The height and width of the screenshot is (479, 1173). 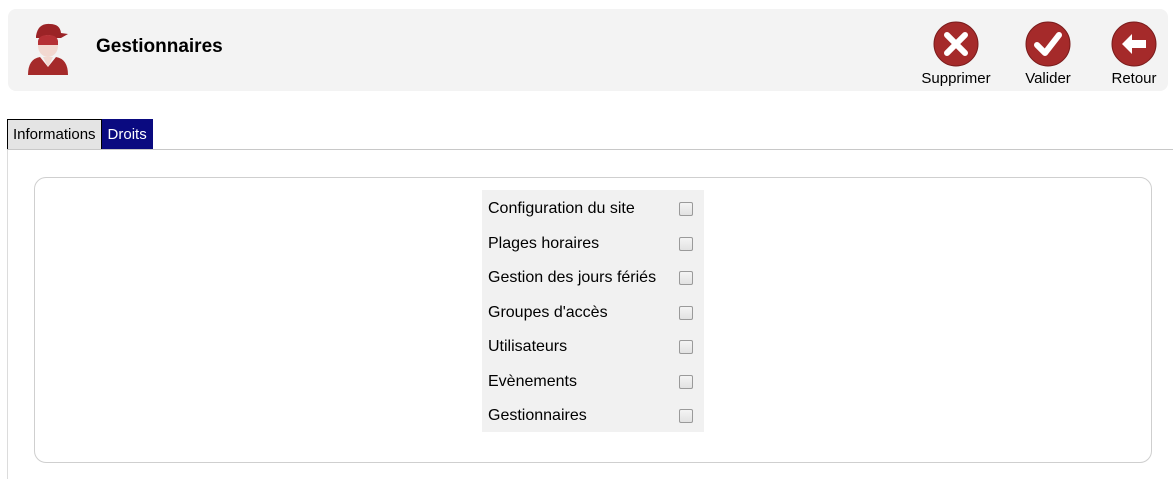 I want to click on back-button: Retour, so click(x=1133, y=54).